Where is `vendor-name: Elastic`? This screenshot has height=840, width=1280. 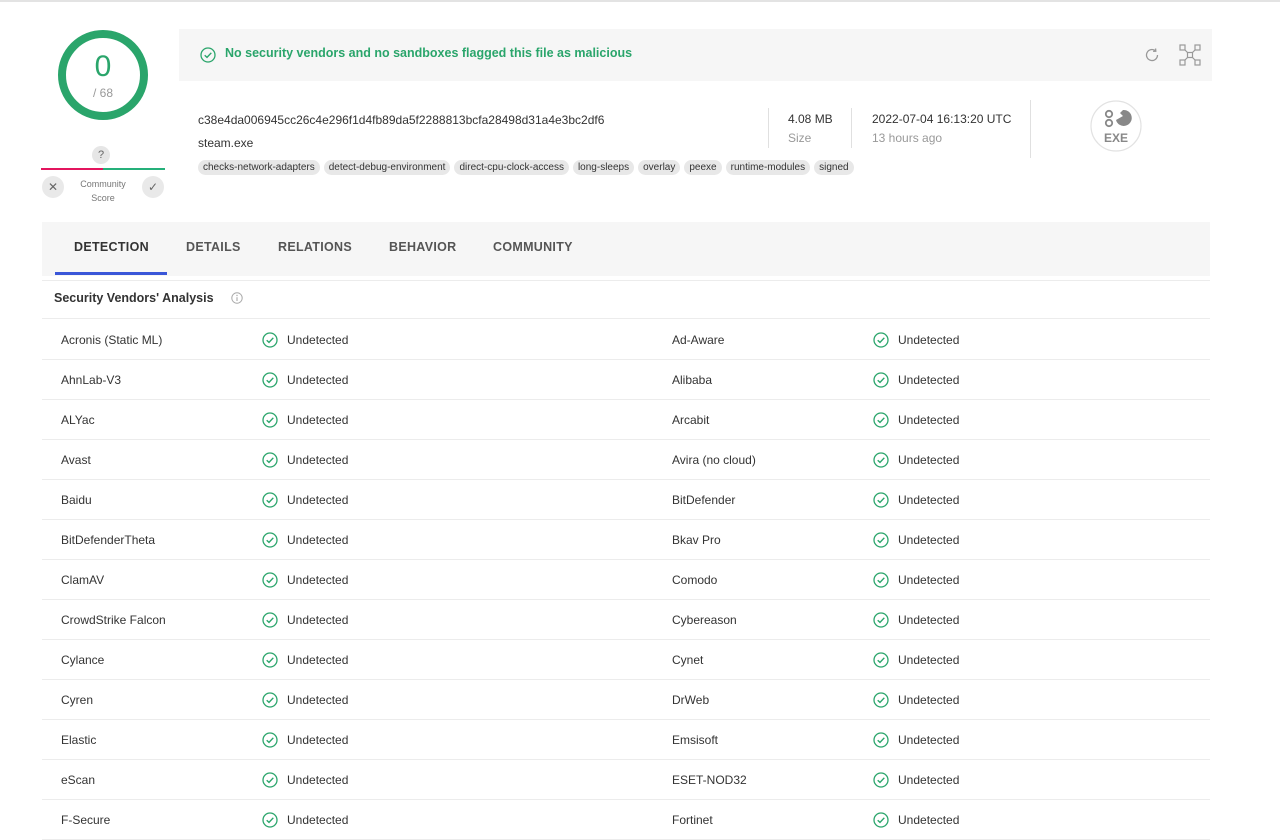
vendor-name: Elastic is located at coordinates (78, 740).